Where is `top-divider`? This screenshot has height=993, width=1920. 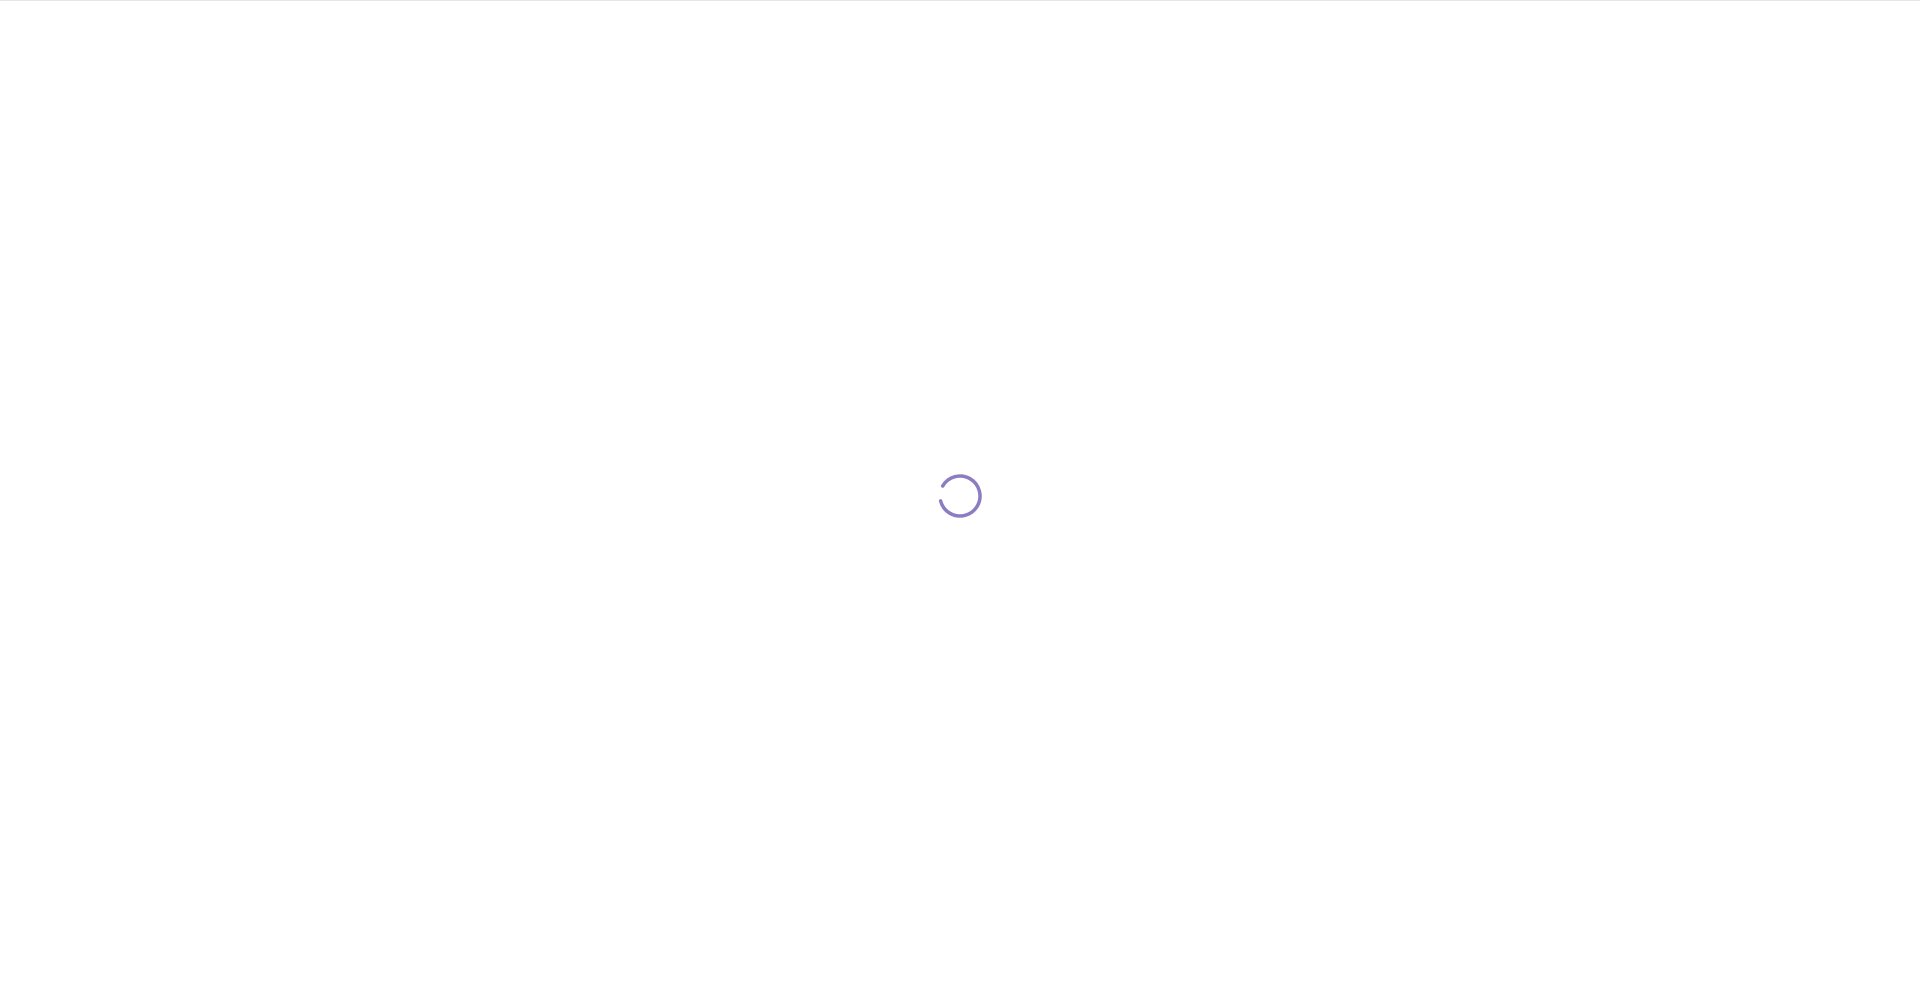
top-divider is located at coordinates (960, 0).